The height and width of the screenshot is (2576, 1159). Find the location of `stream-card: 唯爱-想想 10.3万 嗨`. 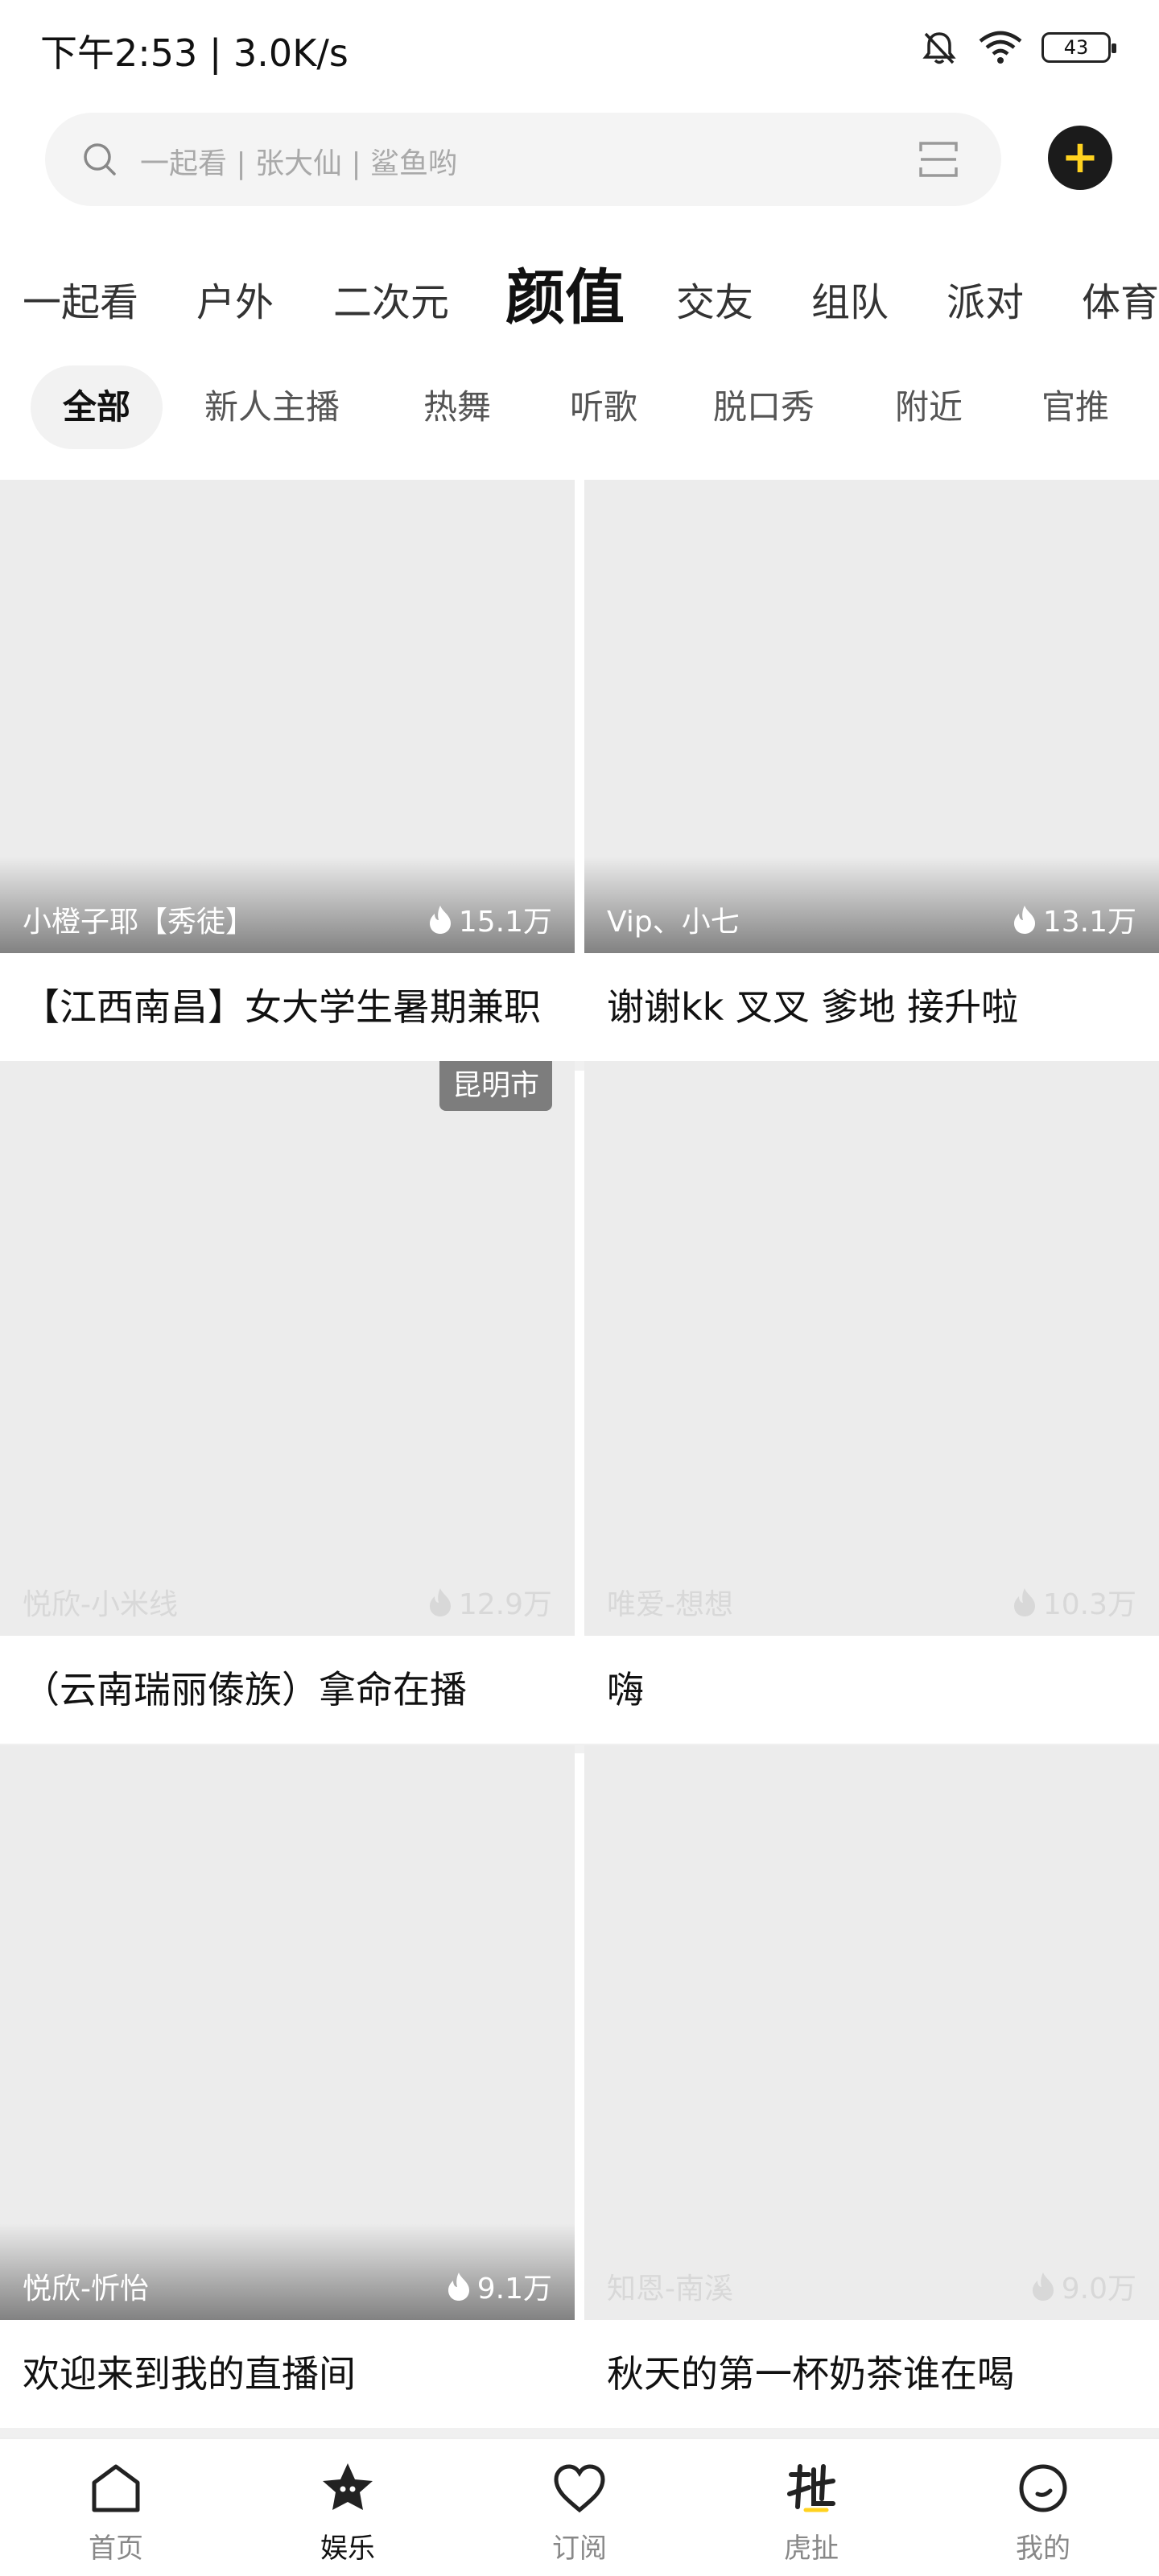

stream-card: 唯爱-想想 10.3万 嗨 is located at coordinates (871, 1402).